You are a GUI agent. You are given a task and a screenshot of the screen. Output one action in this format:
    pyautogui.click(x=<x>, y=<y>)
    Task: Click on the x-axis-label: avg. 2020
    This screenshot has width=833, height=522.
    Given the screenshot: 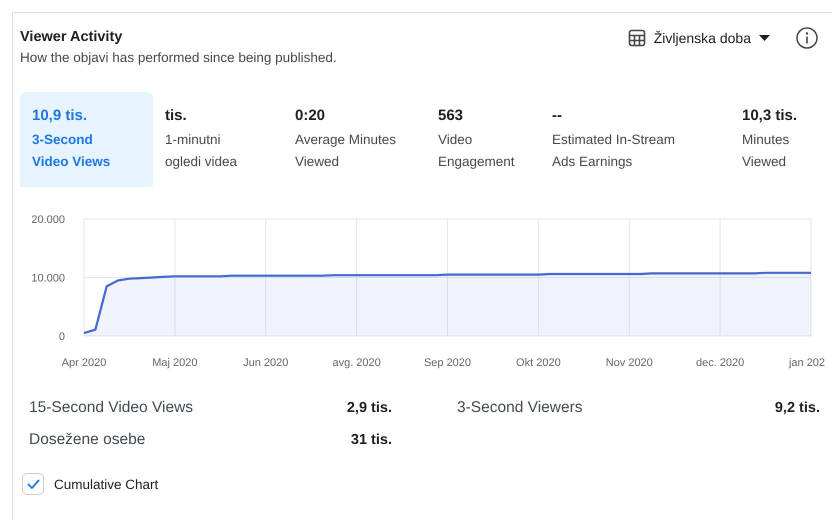 What is the action you would take?
    pyautogui.click(x=356, y=363)
    